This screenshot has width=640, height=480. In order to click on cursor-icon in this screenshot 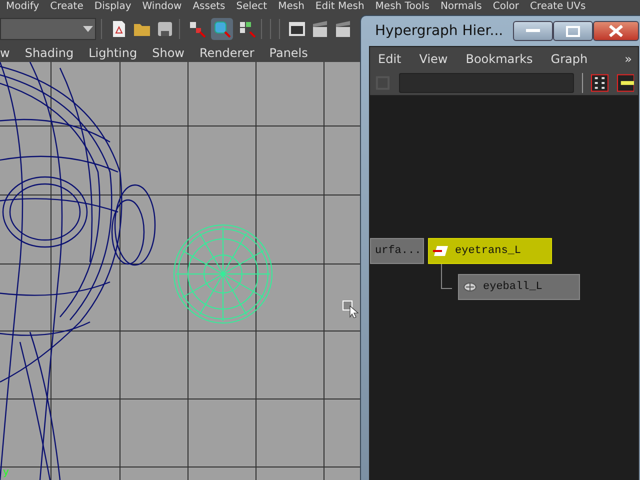, I will do `click(351, 309)`.